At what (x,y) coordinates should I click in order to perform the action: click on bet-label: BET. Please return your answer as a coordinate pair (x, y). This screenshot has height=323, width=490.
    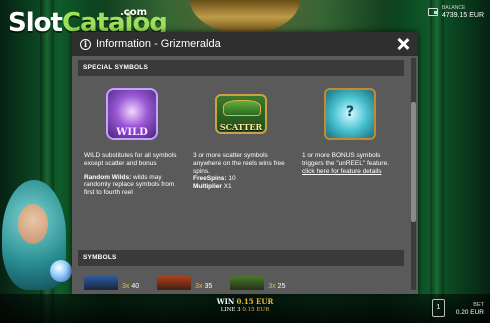
    Looking at the image, I should click on (478, 305).